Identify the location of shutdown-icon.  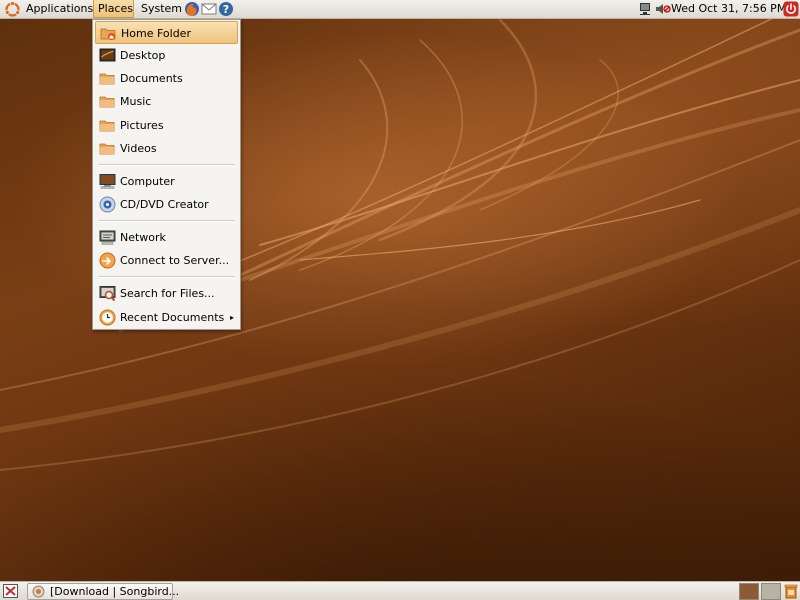
(791, 9).